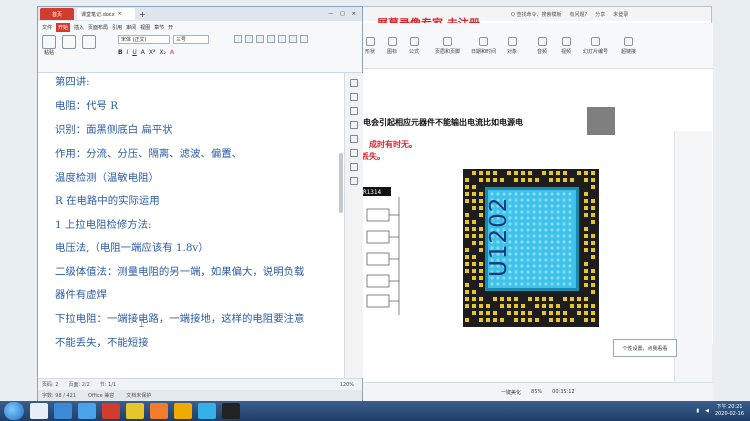 The image size is (750, 421). I want to click on menu-references: 引用, so click(117, 27).